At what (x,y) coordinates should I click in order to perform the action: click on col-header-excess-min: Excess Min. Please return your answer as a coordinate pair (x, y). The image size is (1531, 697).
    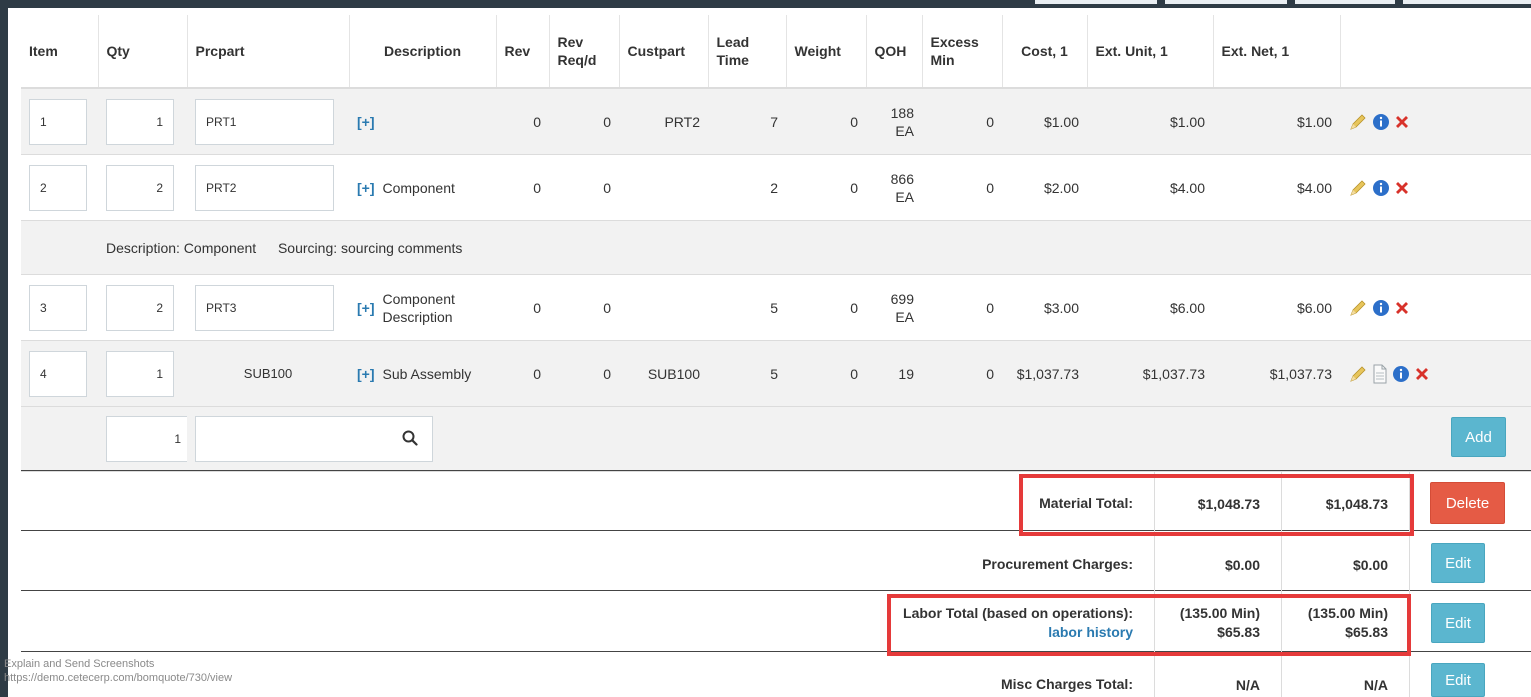
    Looking at the image, I should click on (962, 52).